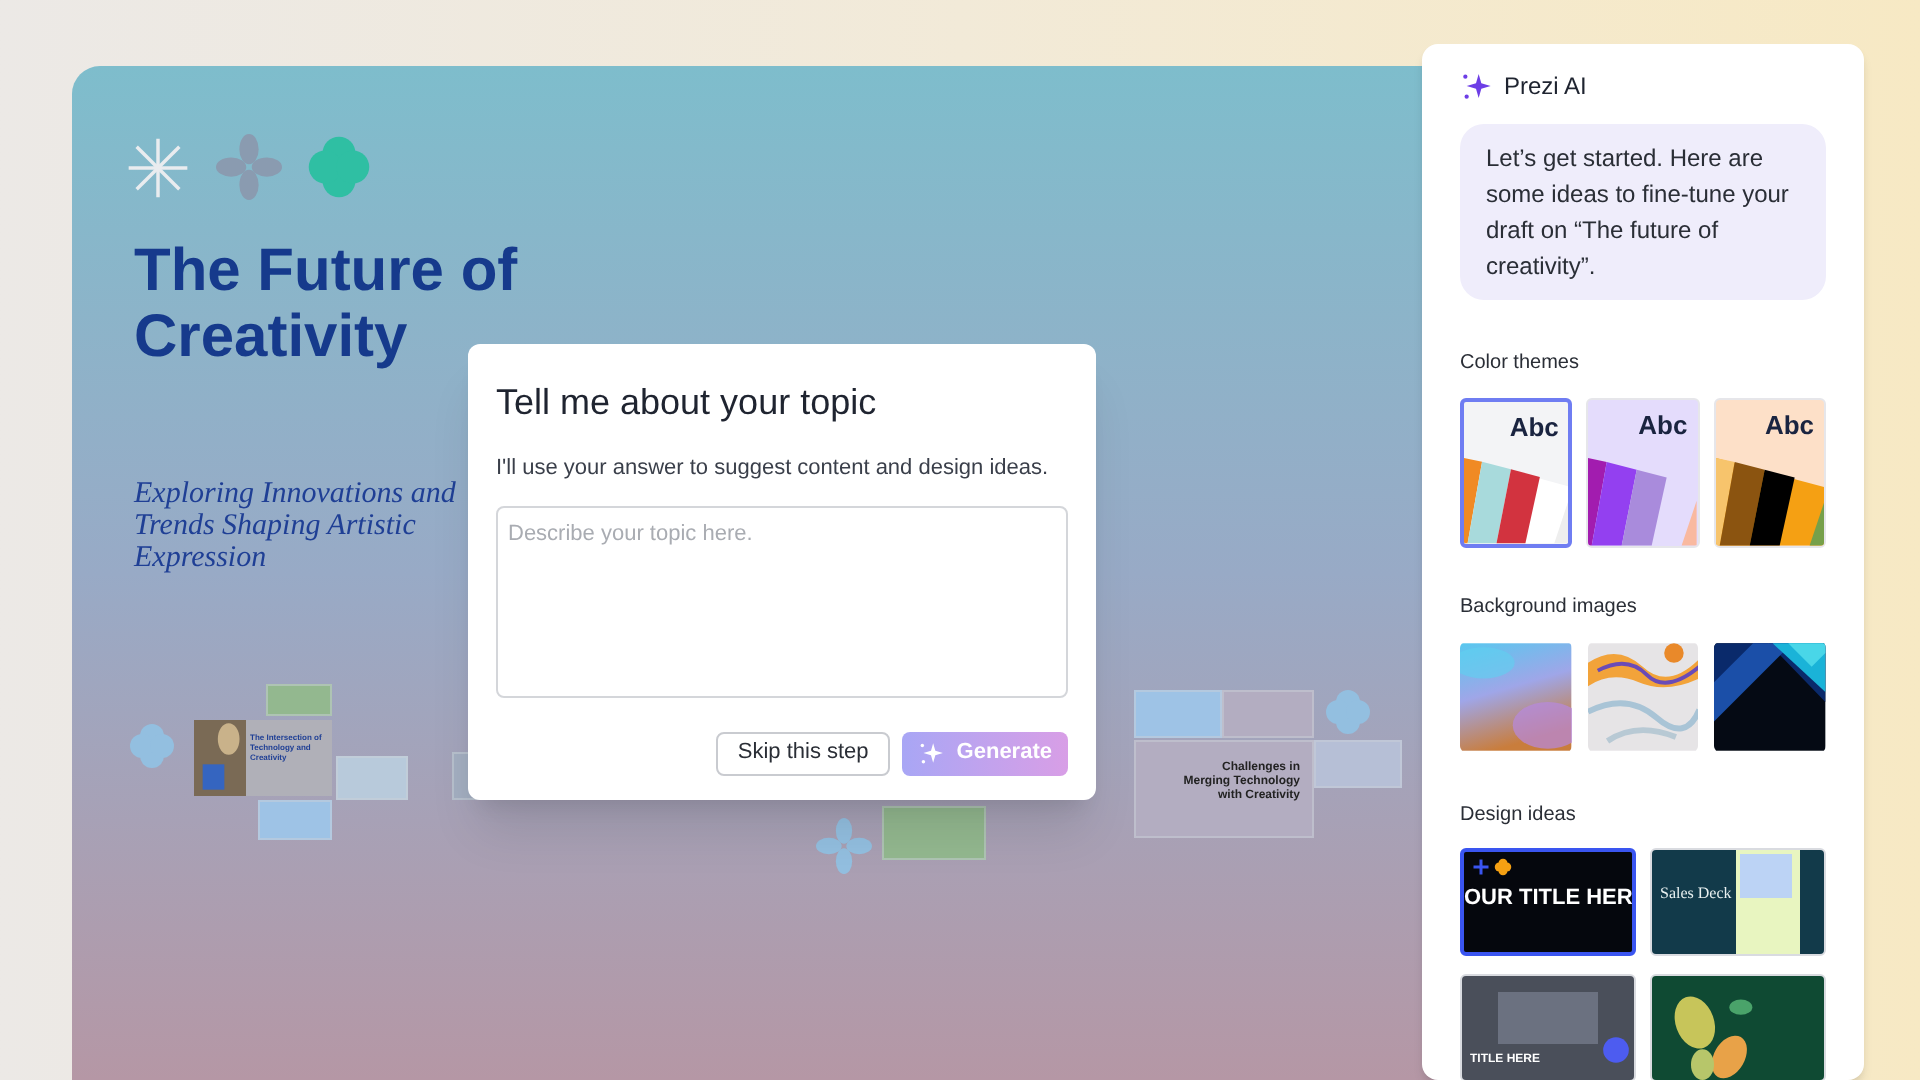 This screenshot has width=1920, height=1080. I want to click on skip-button: Skip this step, so click(803, 753).